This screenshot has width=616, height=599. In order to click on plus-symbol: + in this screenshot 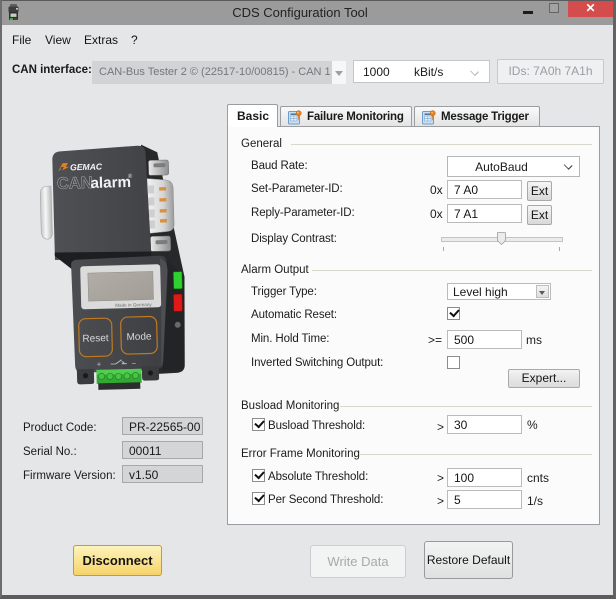, I will do `click(99, 364)`.